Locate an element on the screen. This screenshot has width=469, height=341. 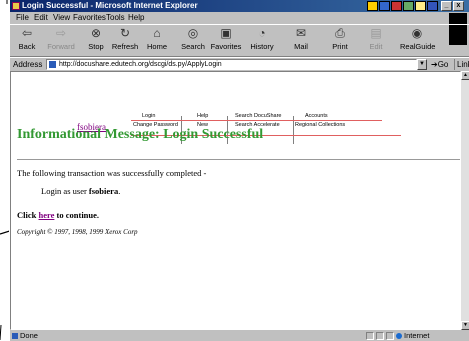
copyright: Copyright © 1997, 1998, 1999 Xerox Corp is located at coordinates (77, 232).